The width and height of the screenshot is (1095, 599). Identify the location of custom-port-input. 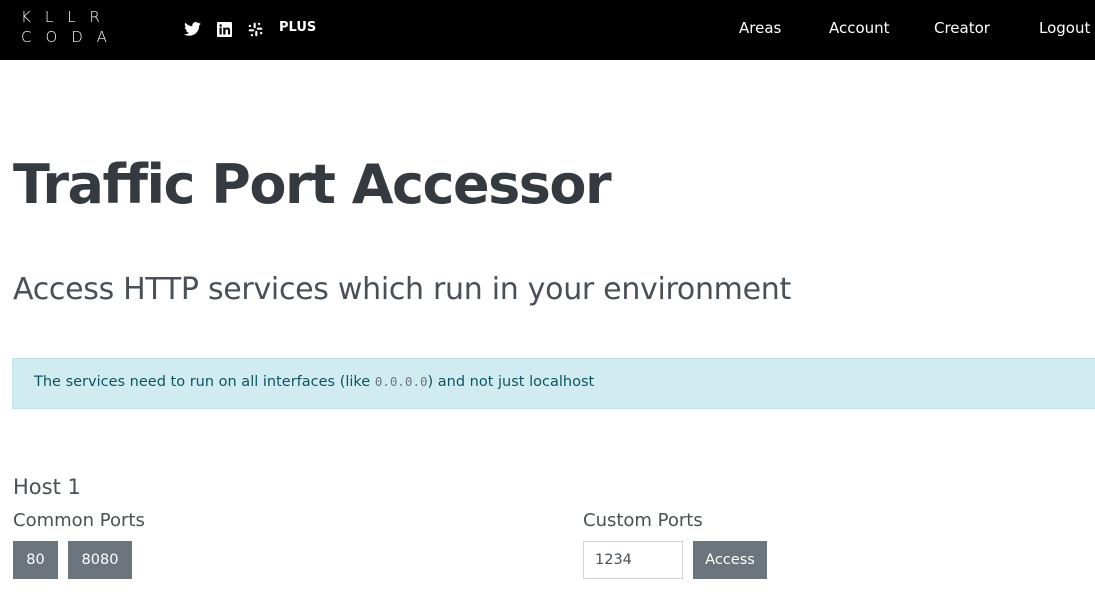
(633, 560).